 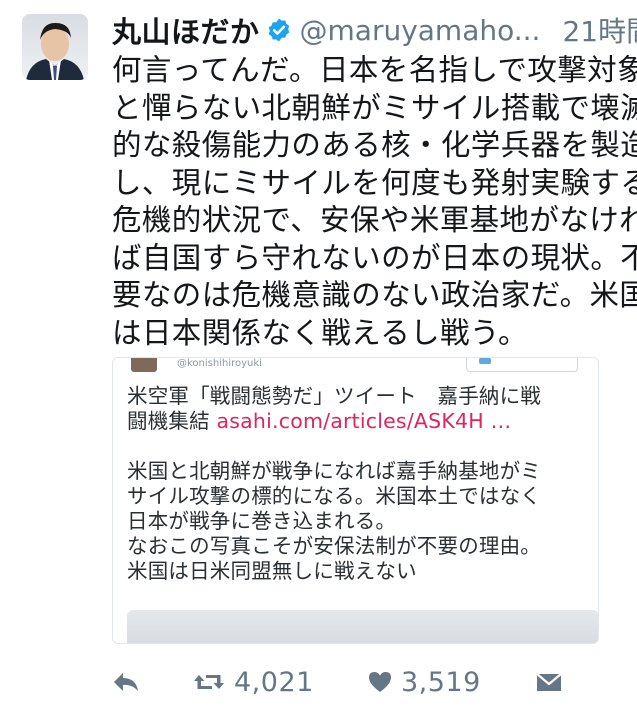 What do you see at coordinates (374, 107) in the screenshot?
I see `tweet-text-line: と憚らない北朝鮮がミサイル搭載で壊滅` at bounding box center [374, 107].